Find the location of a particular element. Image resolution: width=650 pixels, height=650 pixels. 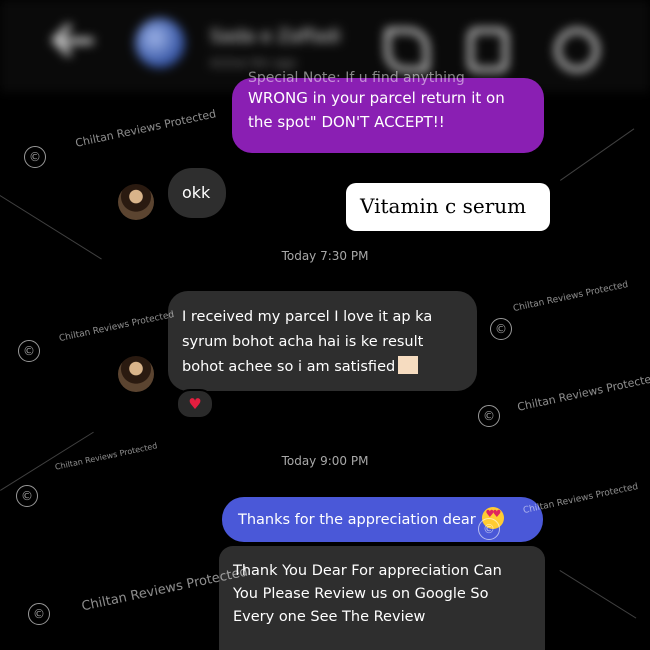

review-line-3: Every one See The Review is located at coordinates (329, 617).